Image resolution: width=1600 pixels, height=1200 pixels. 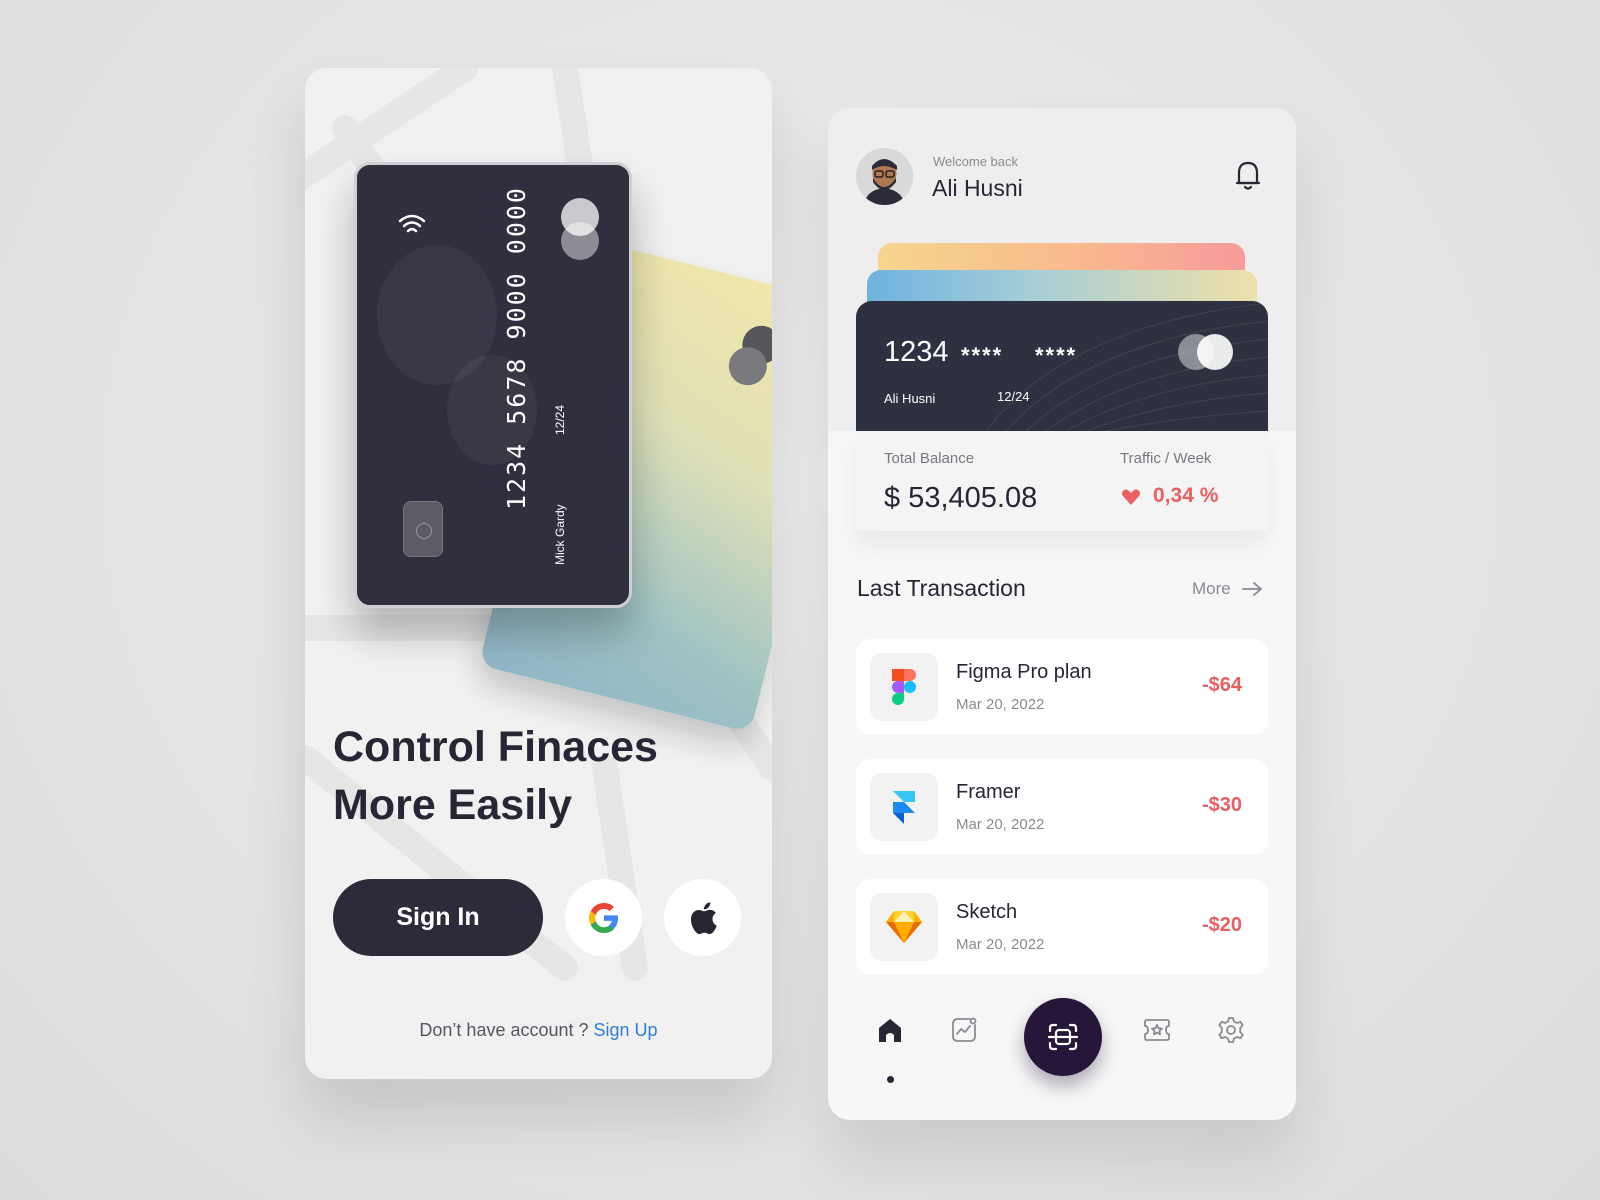 What do you see at coordinates (916, 352) in the screenshot?
I see `card-number-visible: 1234` at bounding box center [916, 352].